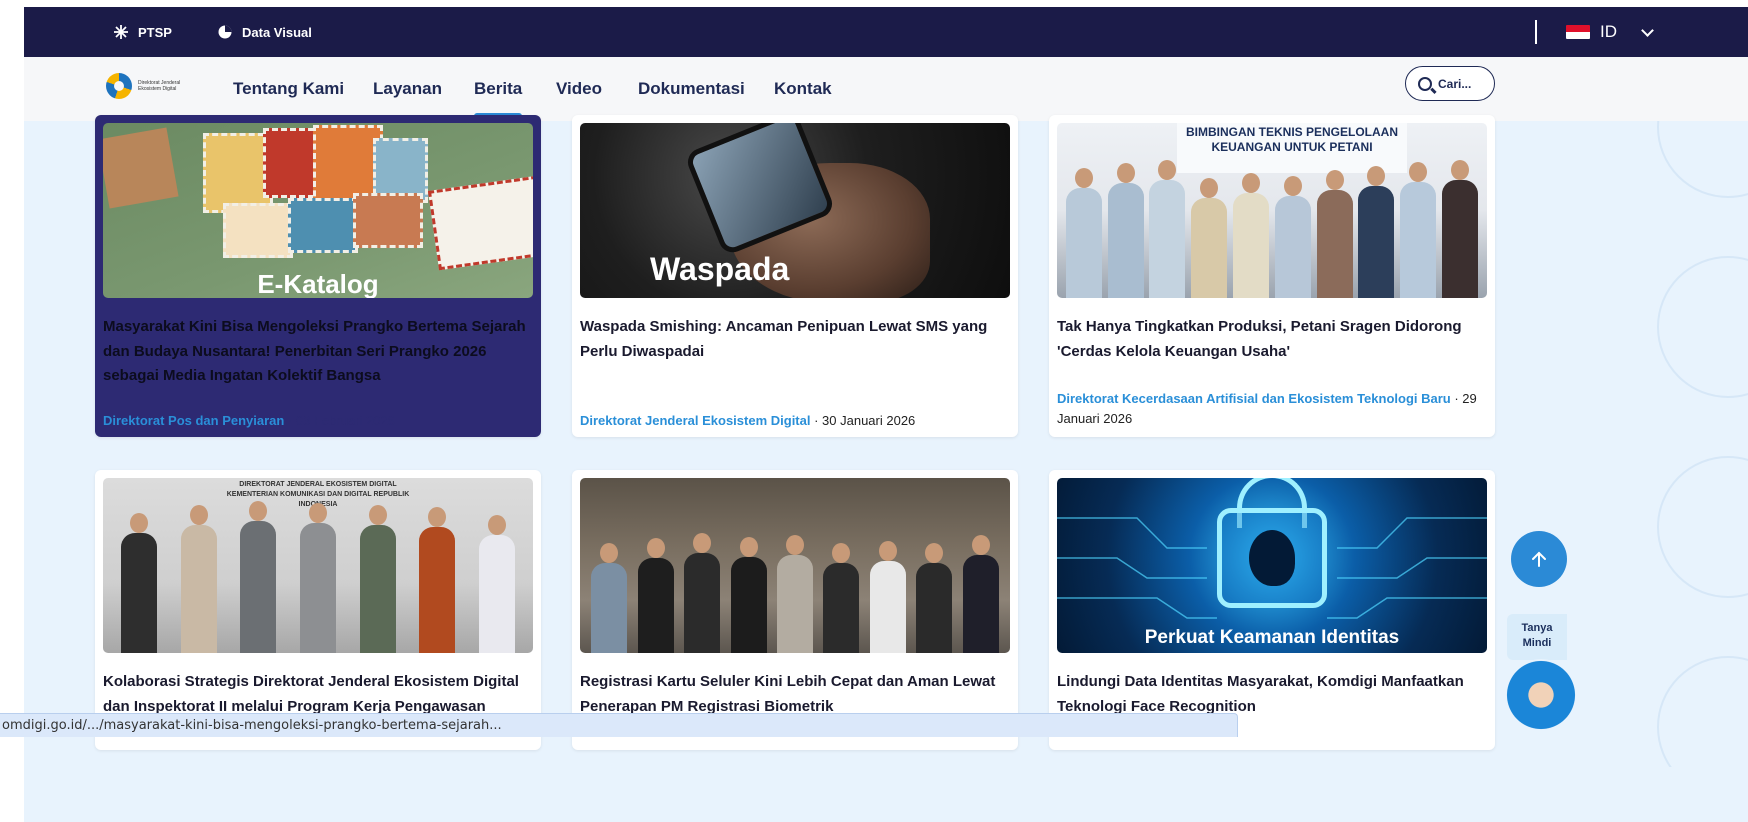 This screenshot has width=1748, height=822. Describe the element at coordinates (869, 420) in the screenshot. I see `news-date: 30 Januari 2026` at that location.